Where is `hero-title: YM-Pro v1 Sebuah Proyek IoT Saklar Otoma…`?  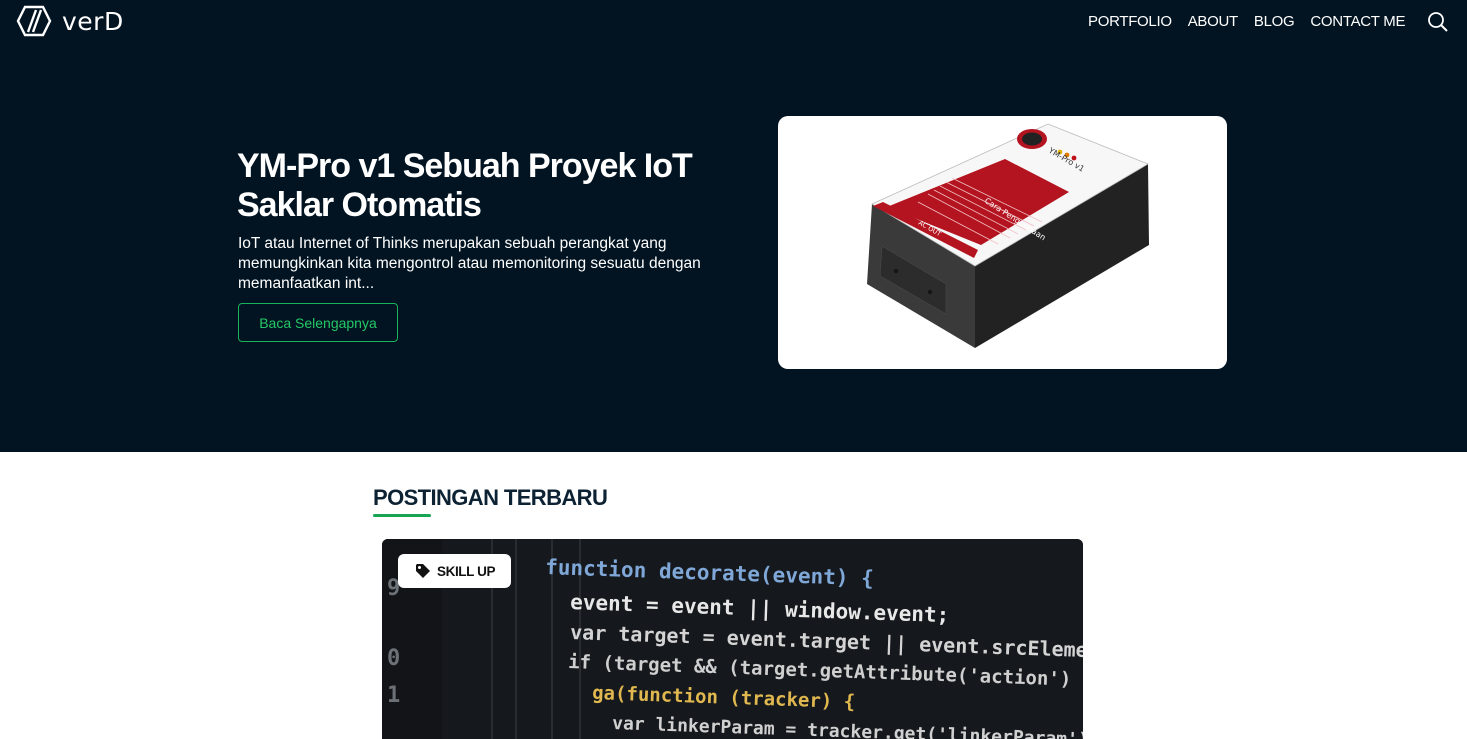
hero-title: YM-Pro v1 Sebuah Proyek IoT Saklar Otoma… is located at coordinates (465, 185).